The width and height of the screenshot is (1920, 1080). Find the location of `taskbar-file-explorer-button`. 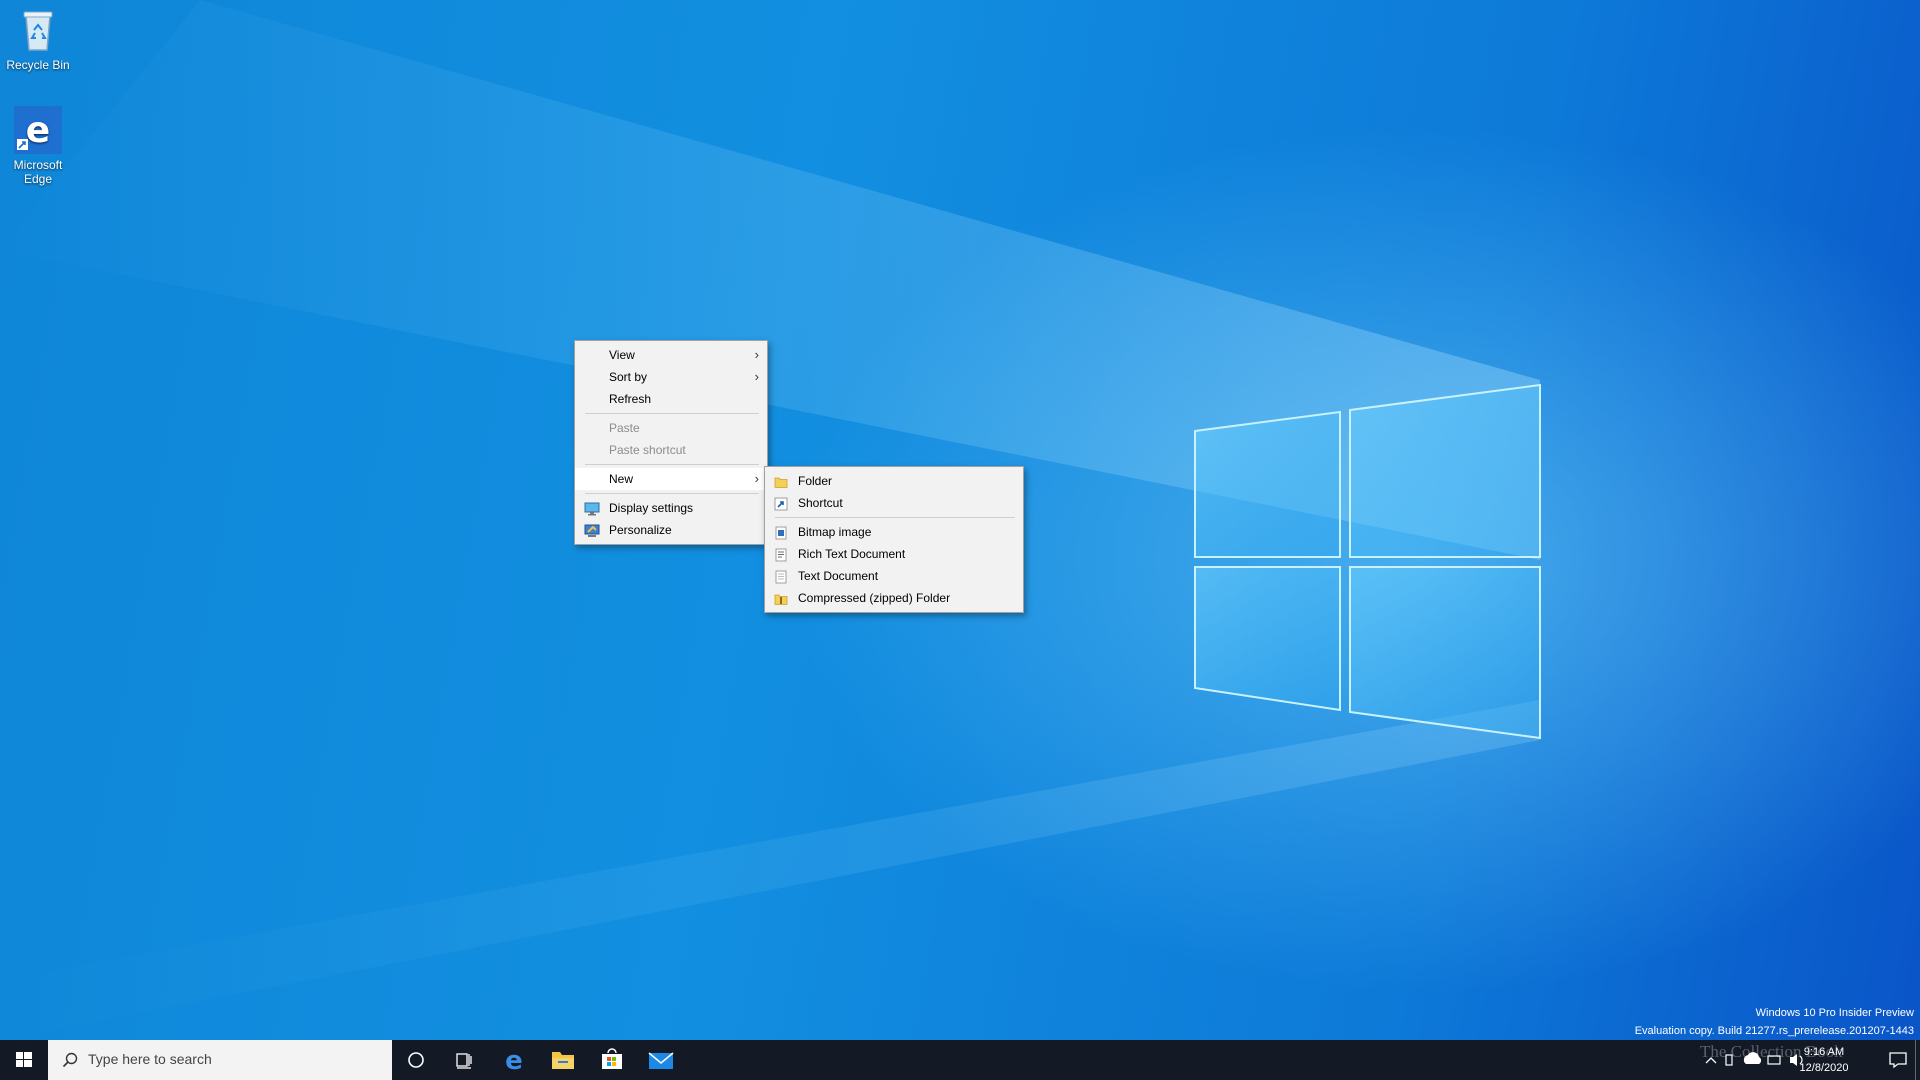

taskbar-file-explorer-button is located at coordinates (563, 1060).